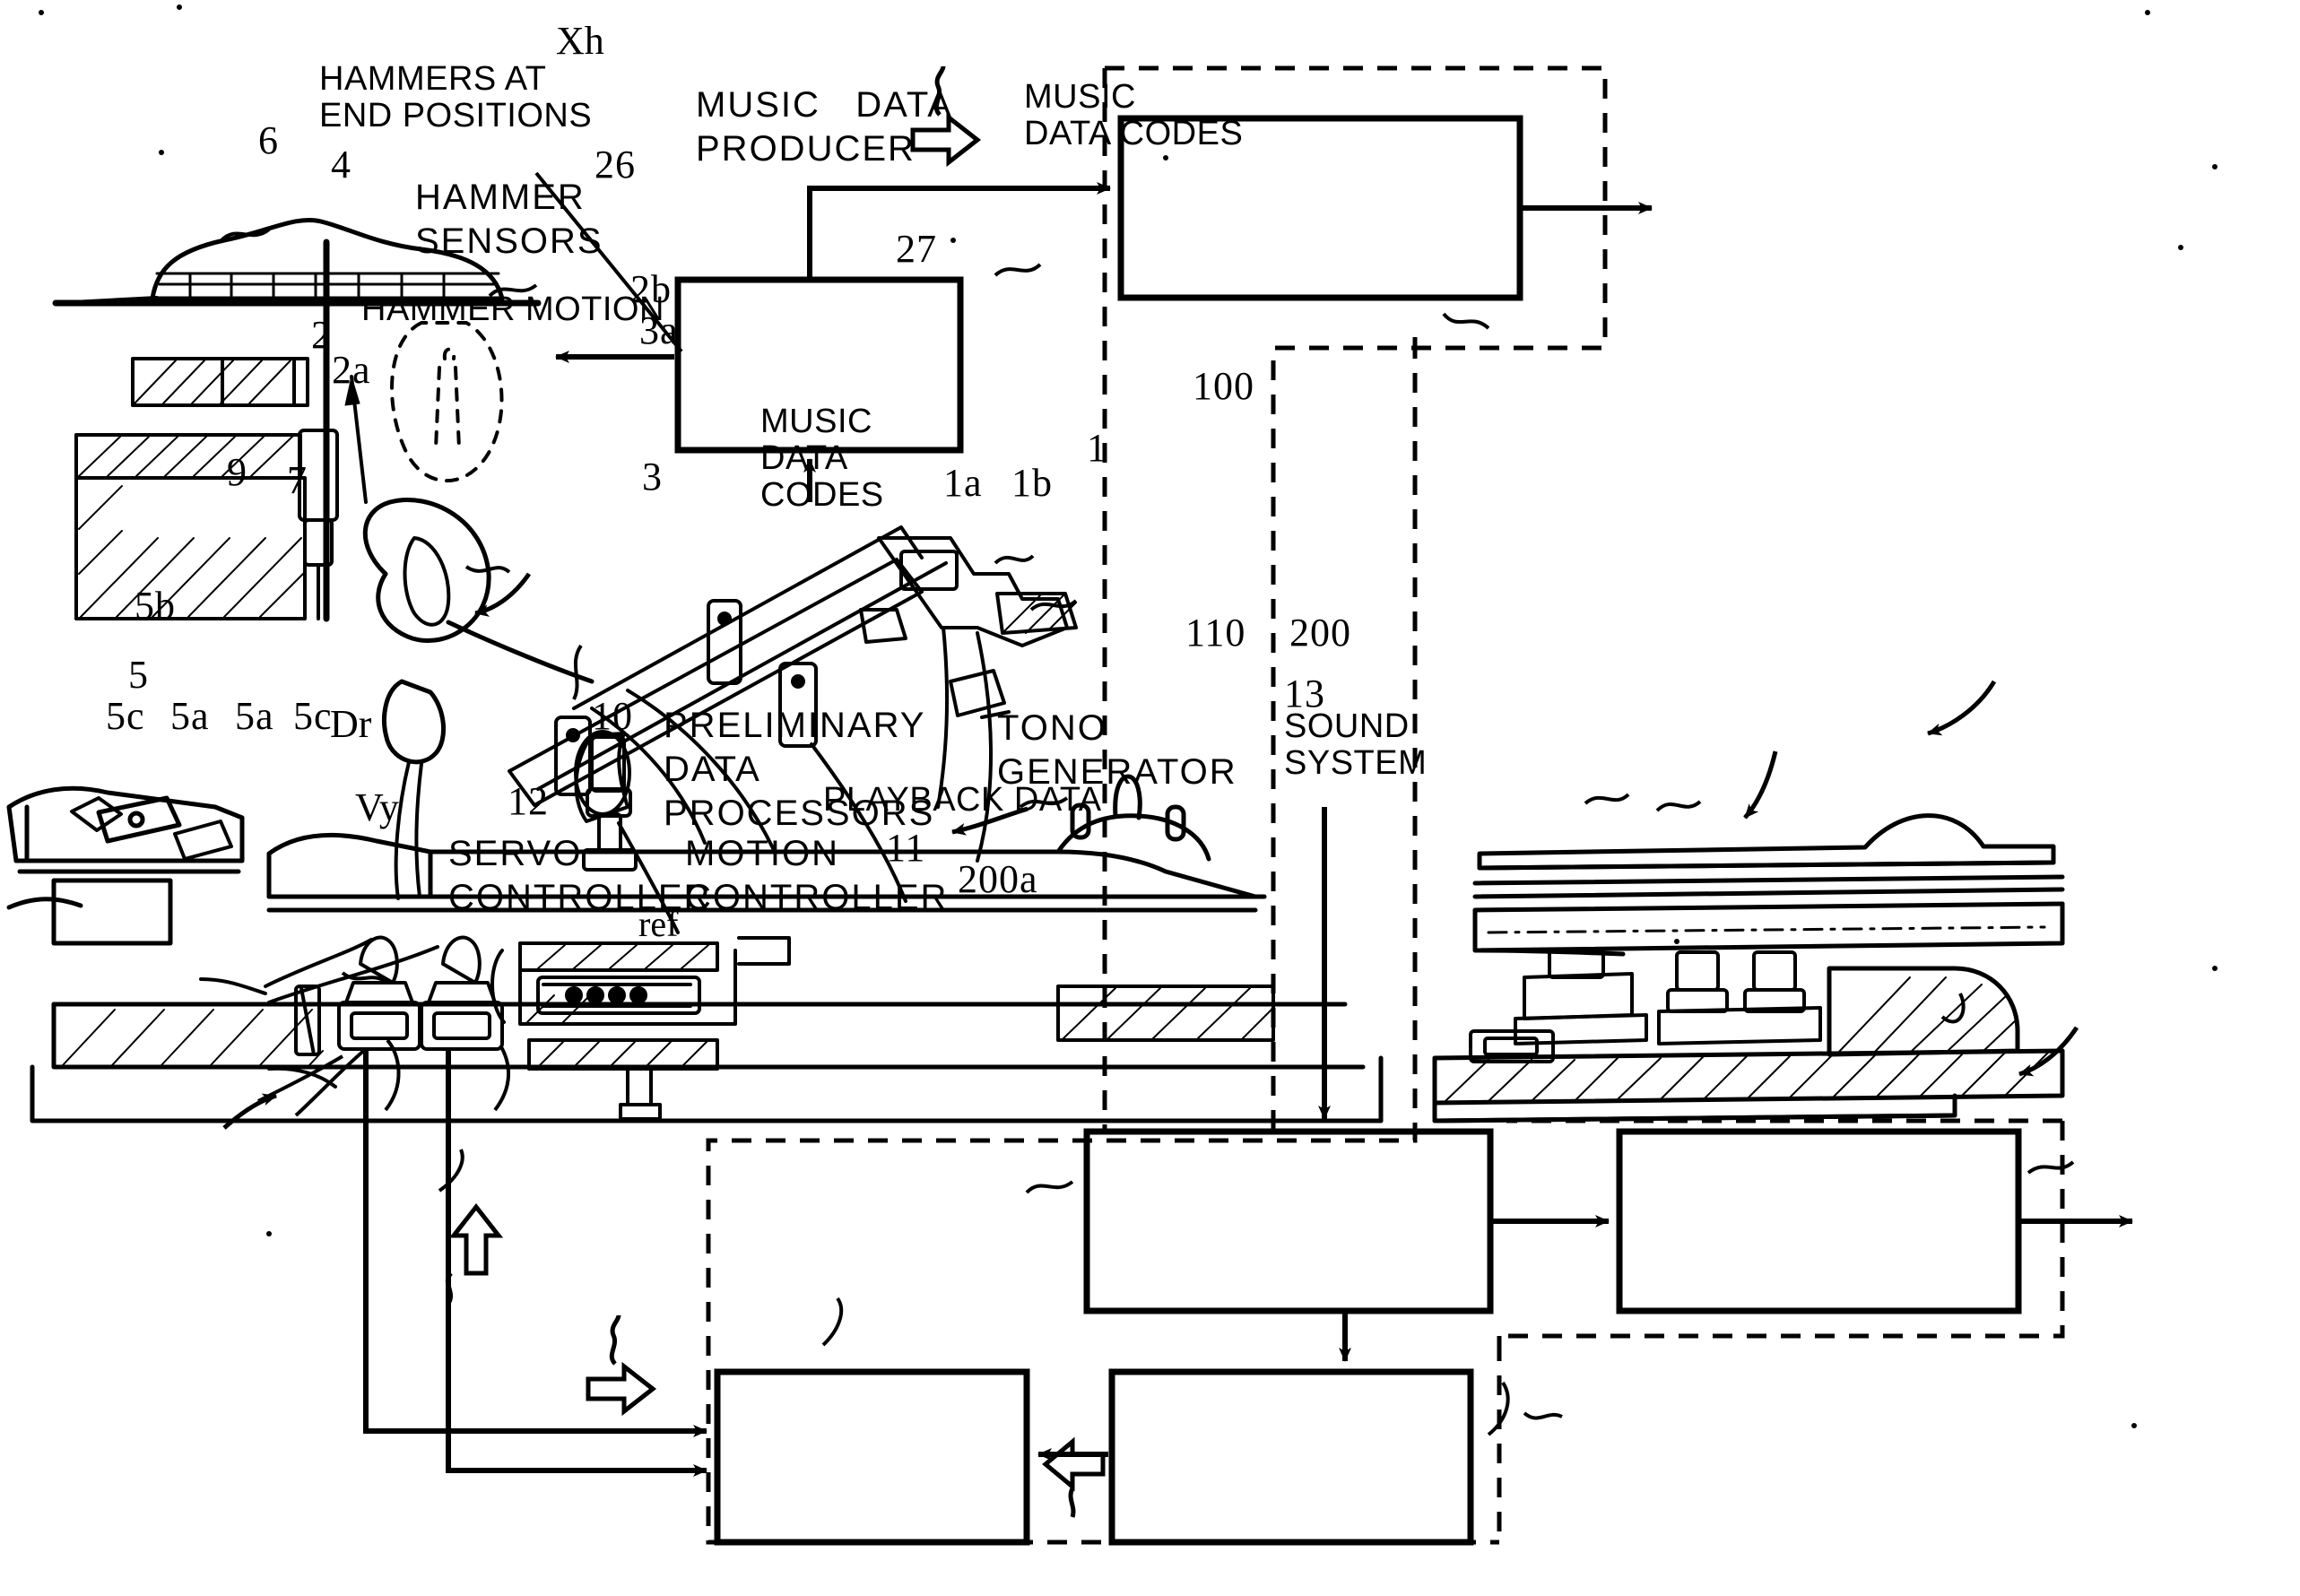 This screenshot has width=2300, height=1596. Describe the element at coordinates (580, 875) in the screenshot. I see `block-servo-controller-label: SERVO CONTROLLER` at that location.